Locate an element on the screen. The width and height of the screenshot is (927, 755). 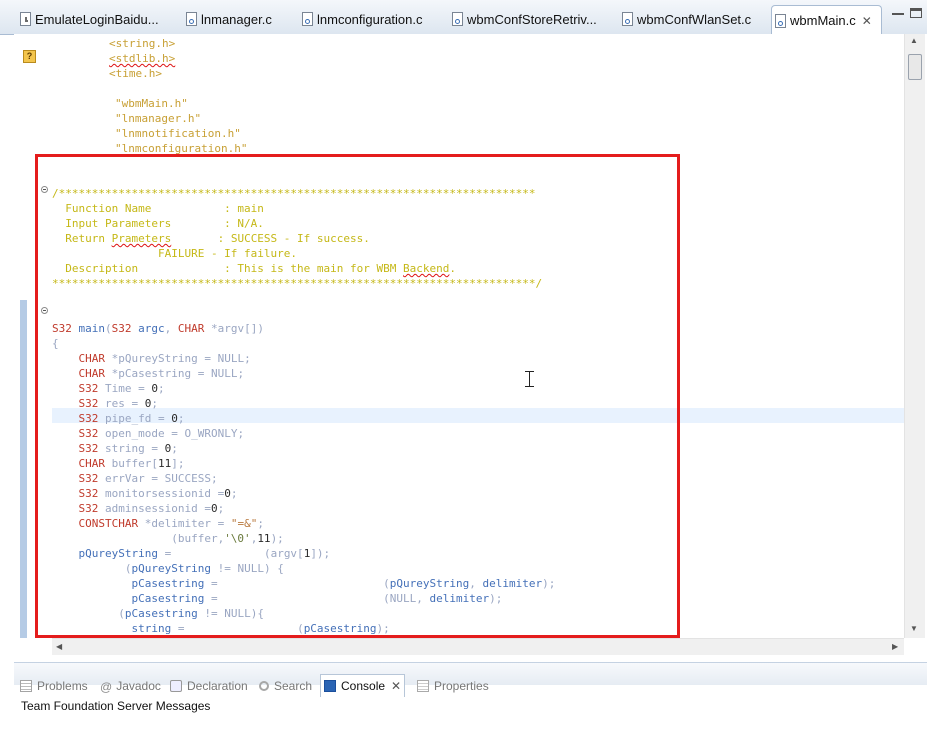
code-token: 11 is located at coordinates (264, 538).